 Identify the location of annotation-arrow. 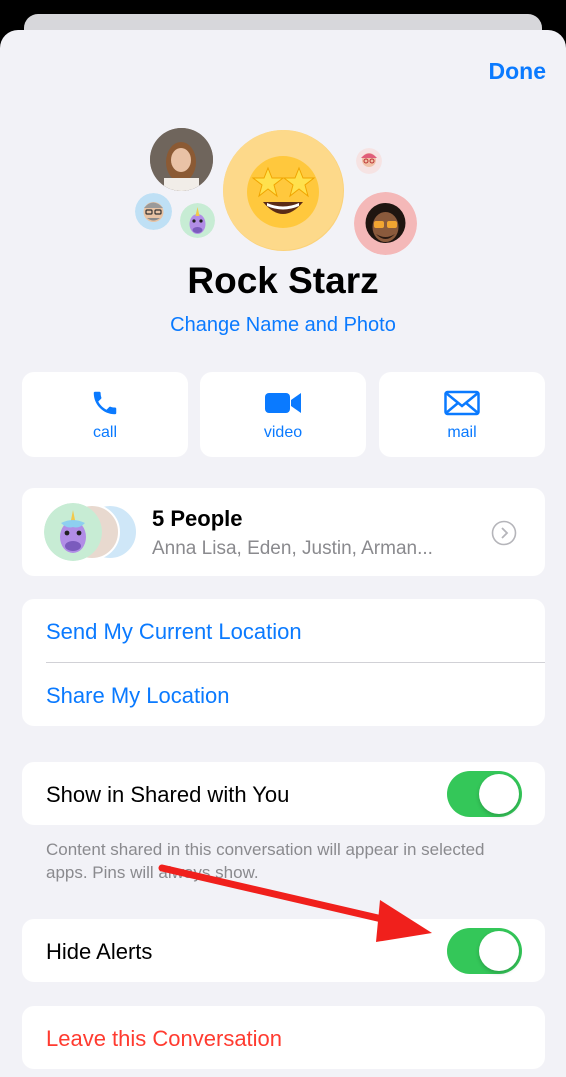
(295, 903).